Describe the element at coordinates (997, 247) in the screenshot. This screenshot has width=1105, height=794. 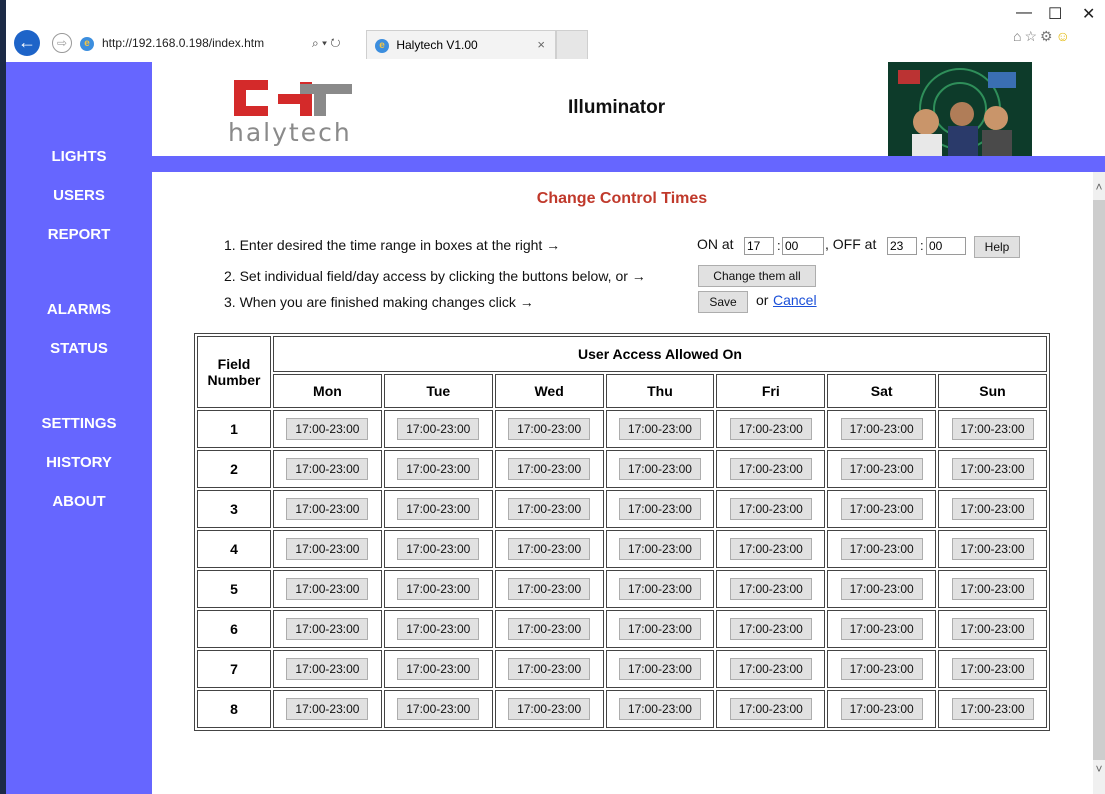
I see `help-button: Help` at that location.